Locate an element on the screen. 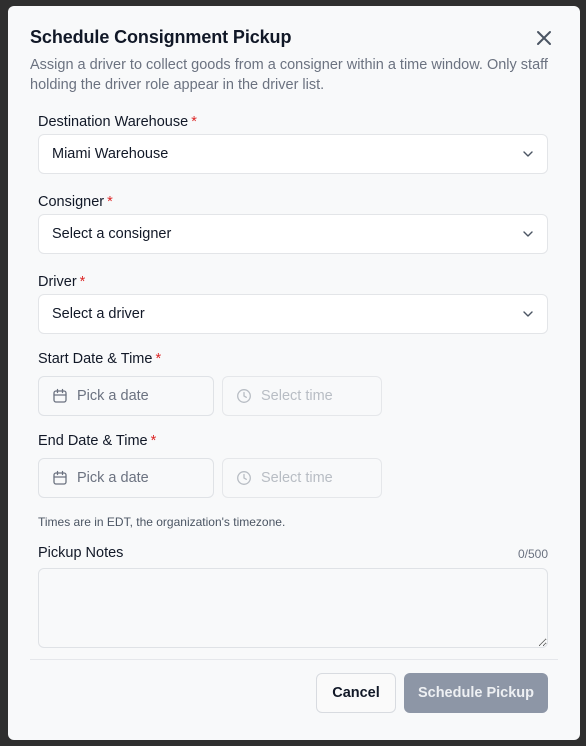 The width and height of the screenshot is (586, 746). end-date-placeholder: Pick a date is located at coordinates (113, 478).